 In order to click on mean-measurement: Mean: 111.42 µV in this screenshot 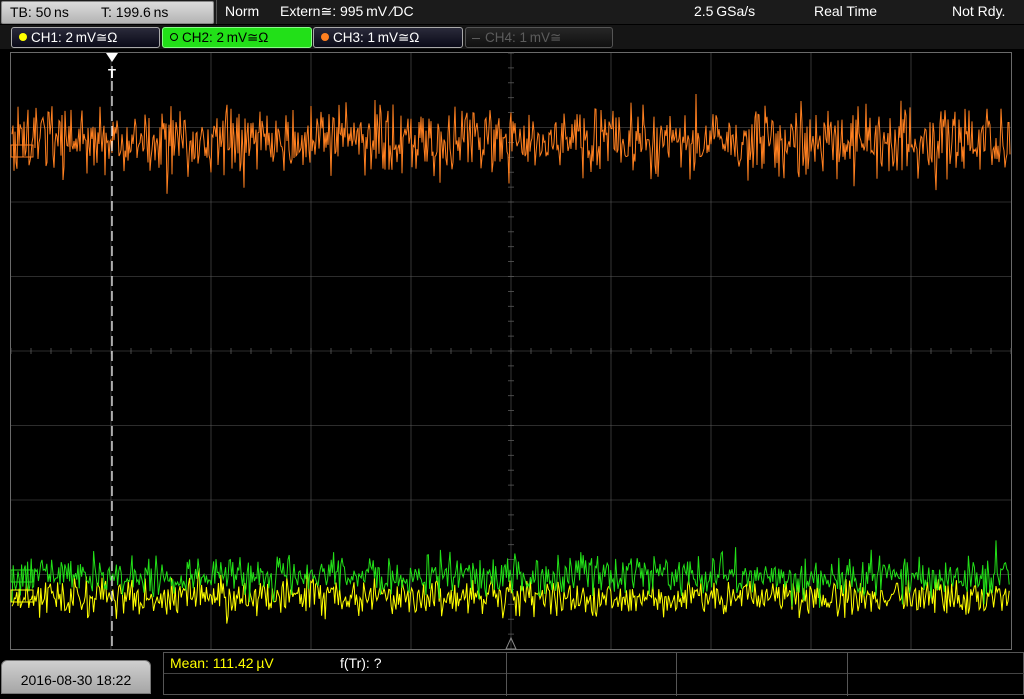, I will do `click(222, 663)`.